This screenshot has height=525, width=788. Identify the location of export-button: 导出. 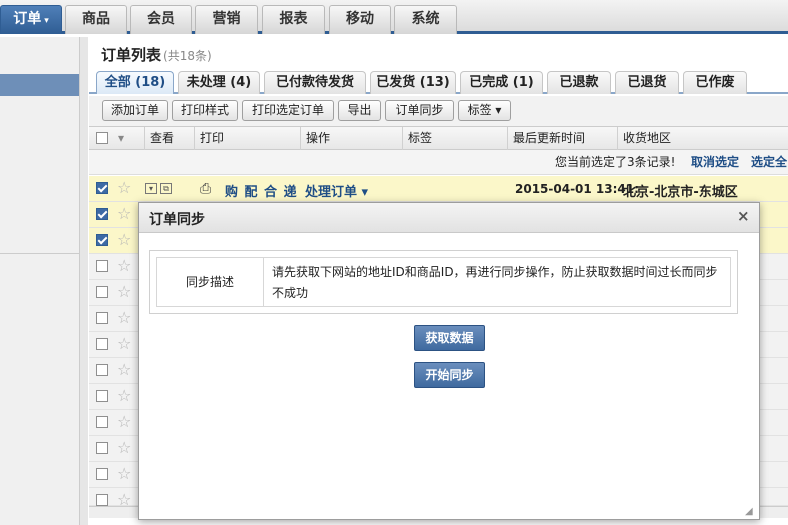
(359, 110).